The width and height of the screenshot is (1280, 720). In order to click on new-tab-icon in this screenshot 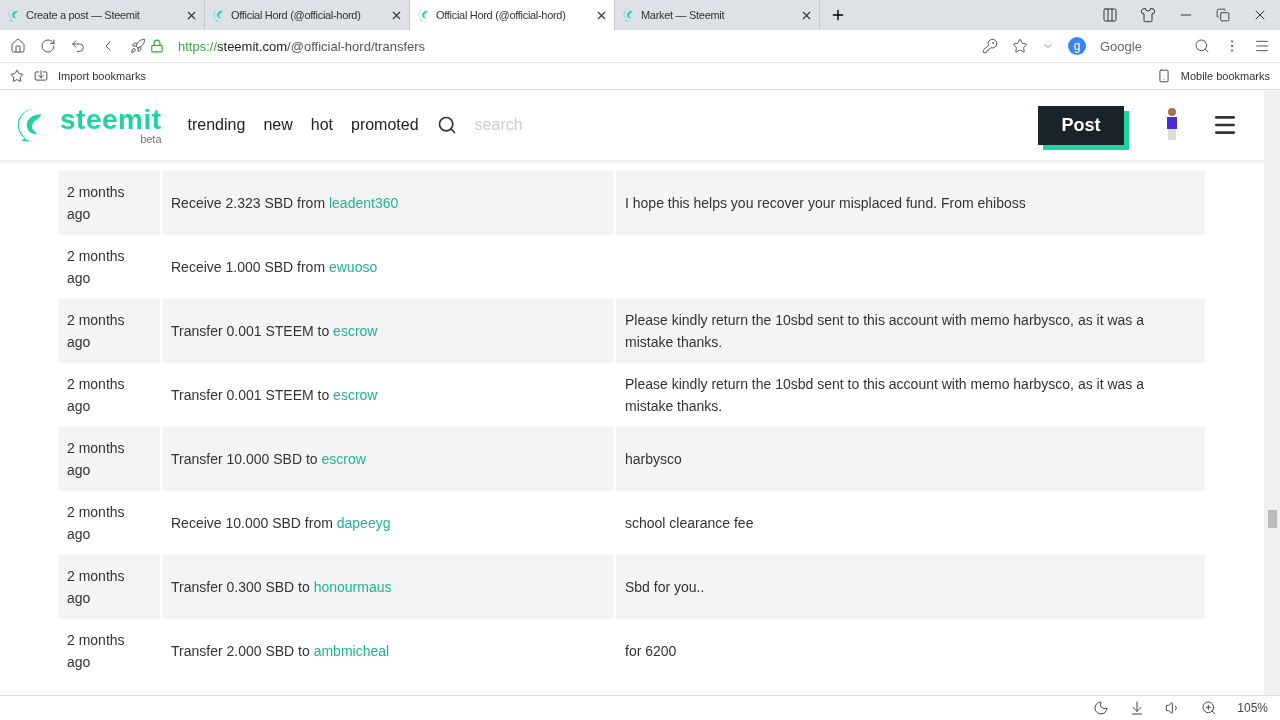, I will do `click(838, 15)`.